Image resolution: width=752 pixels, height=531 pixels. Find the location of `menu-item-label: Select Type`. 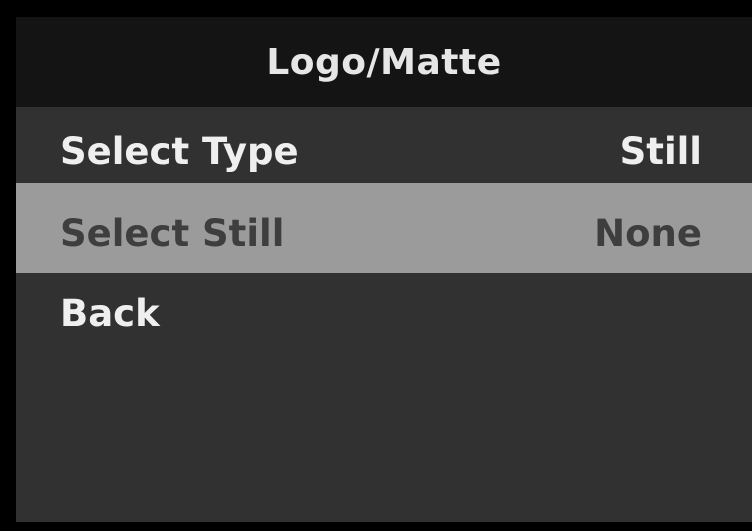

menu-item-label: Select Type is located at coordinates (179, 151).